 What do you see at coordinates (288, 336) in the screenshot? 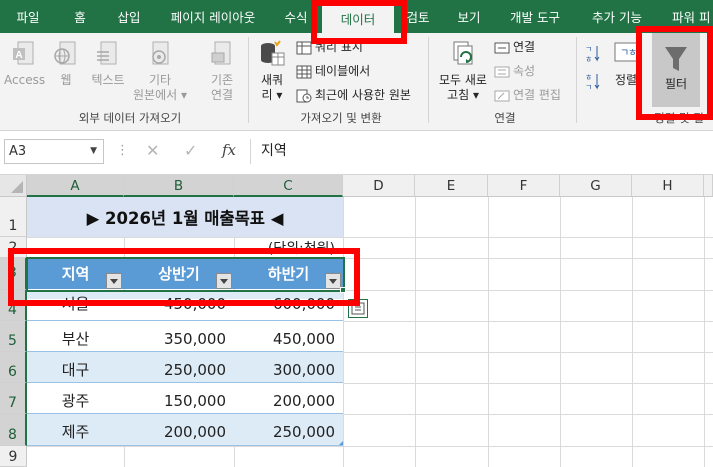
I see `cell-second-half: 450,000` at bounding box center [288, 336].